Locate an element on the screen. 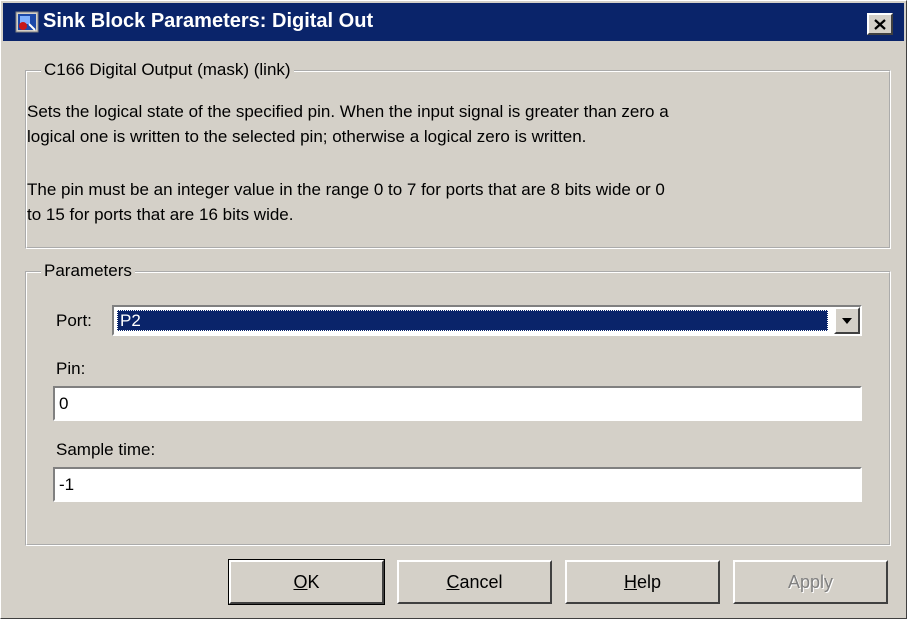 This screenshot has height=619, width=907. help-button: Help is located at coordinates (642, 582).